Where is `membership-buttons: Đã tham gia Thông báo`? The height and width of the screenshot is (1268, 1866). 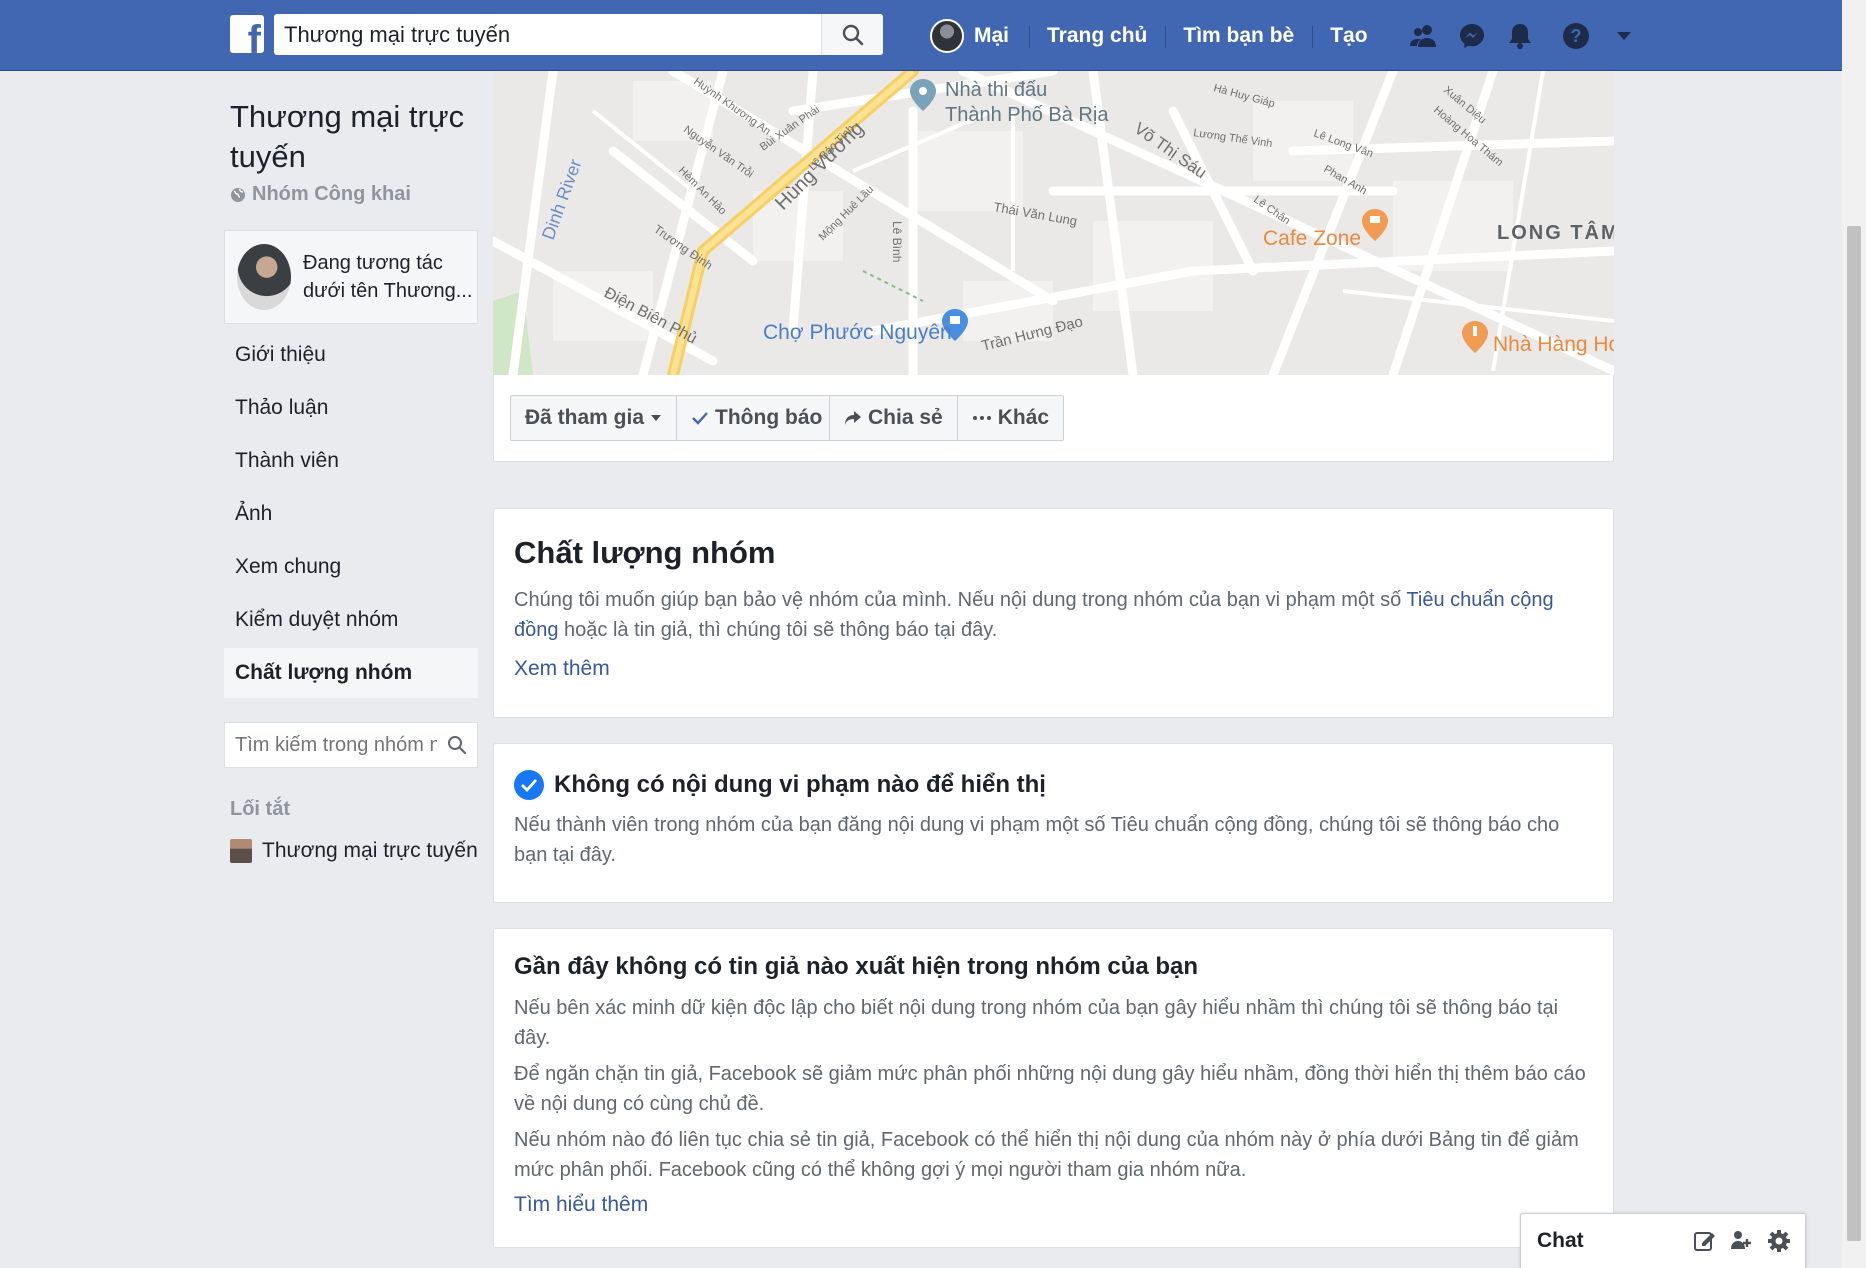 membership-buttons: Đã tham gia Thông báo is located at coordinates (674, 418).